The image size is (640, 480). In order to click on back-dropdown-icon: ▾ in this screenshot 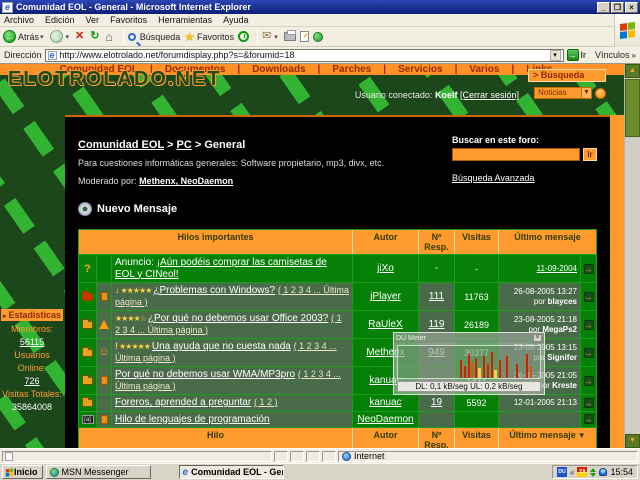, I will do `click(42, 37)`.